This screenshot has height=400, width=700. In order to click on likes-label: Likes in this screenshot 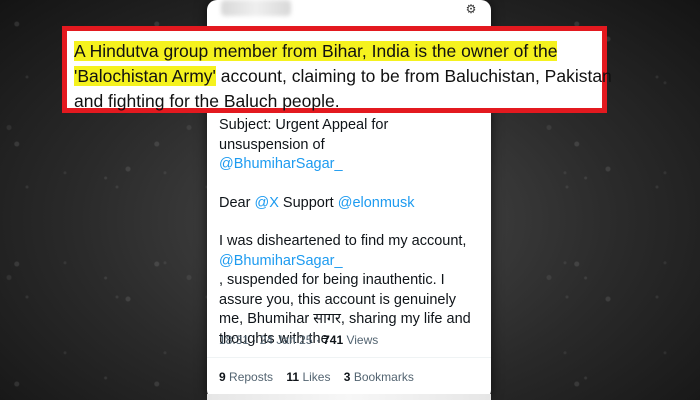, I will do `click(316, 377)`.